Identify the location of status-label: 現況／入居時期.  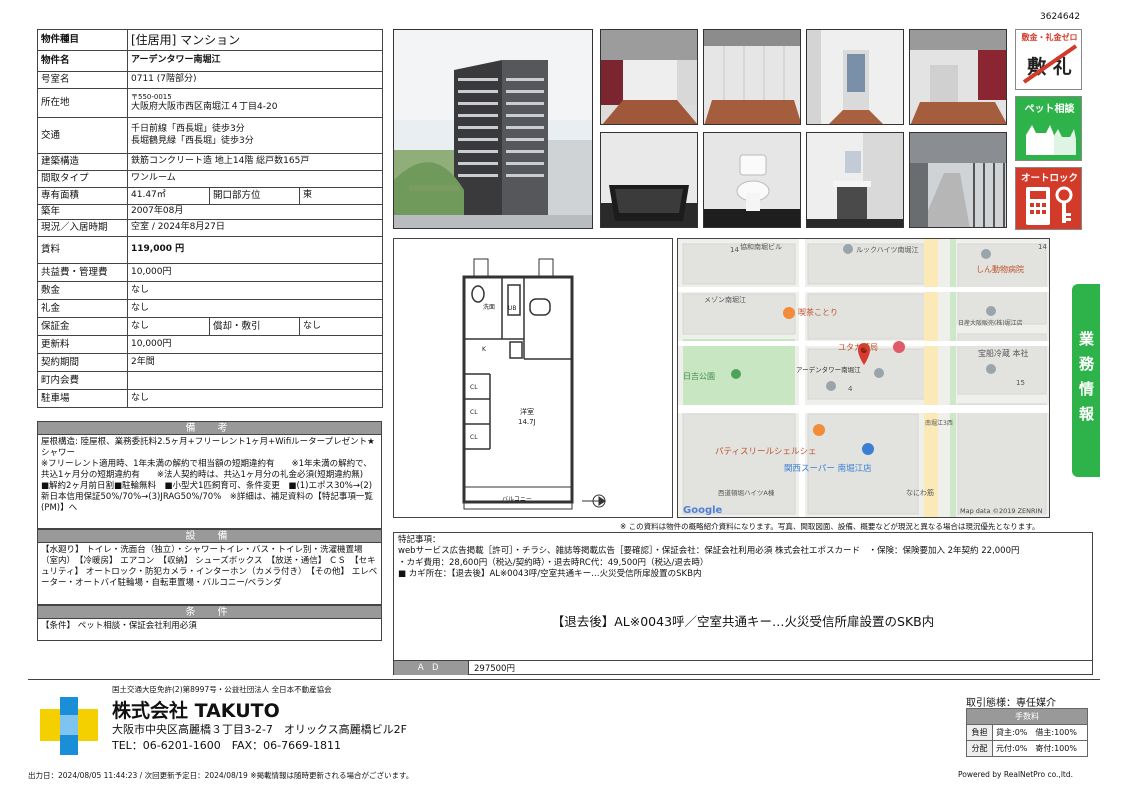
(82, 228).